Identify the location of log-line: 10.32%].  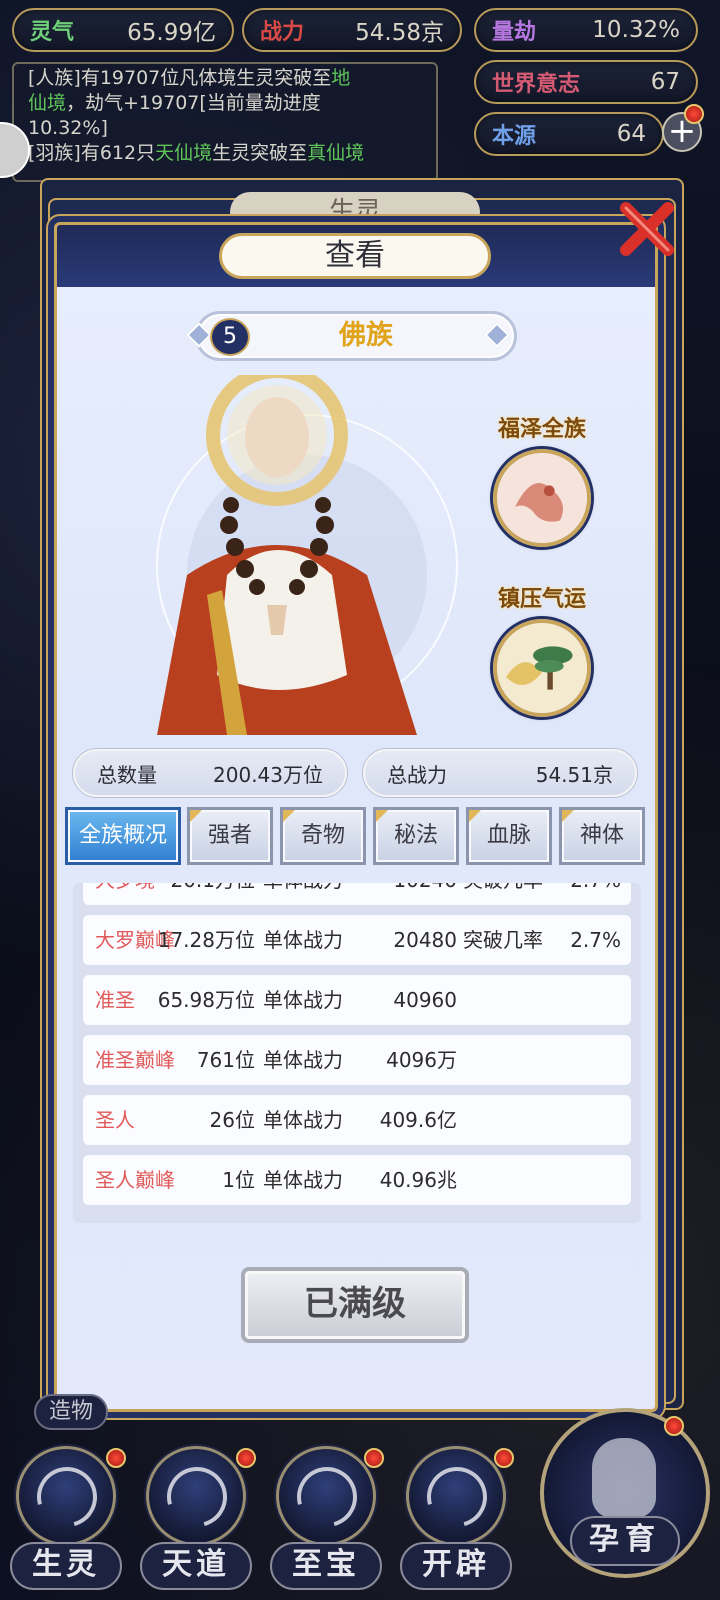
(68, 128).